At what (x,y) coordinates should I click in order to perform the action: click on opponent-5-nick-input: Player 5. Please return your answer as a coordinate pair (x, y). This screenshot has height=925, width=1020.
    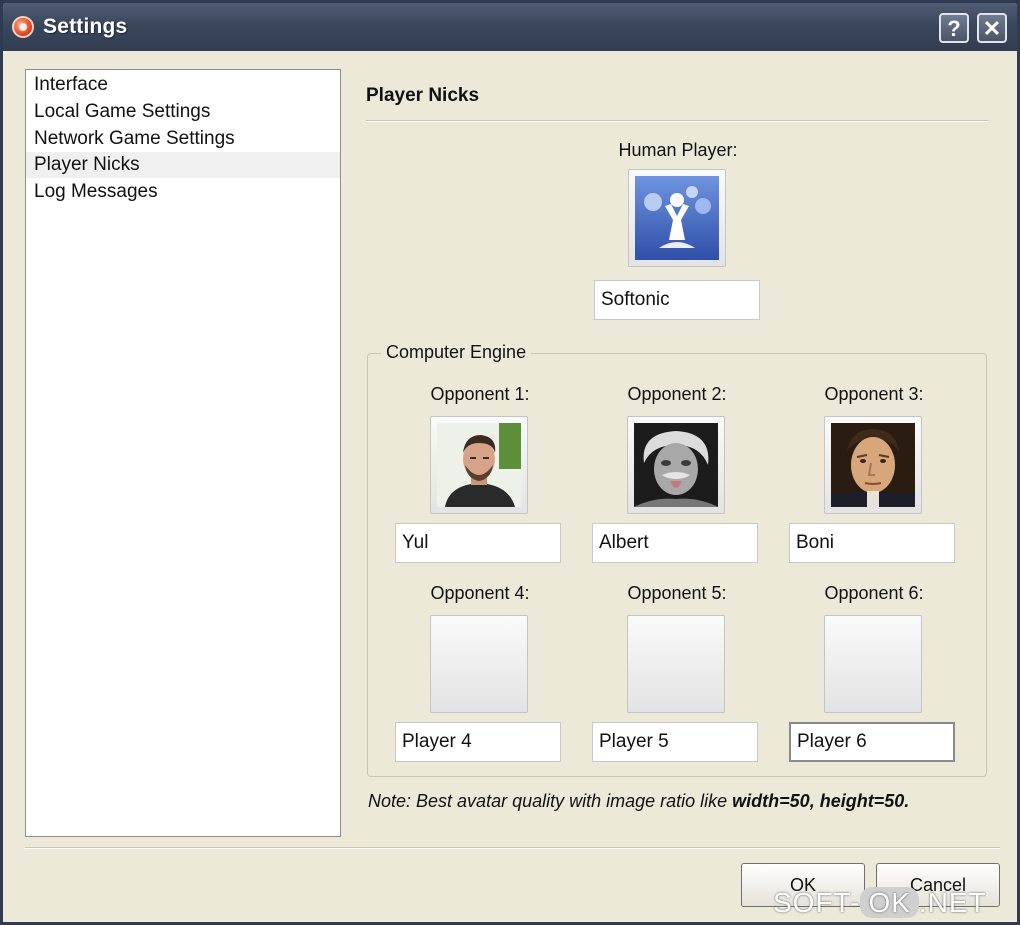
    Looking at the image, I should click on (675, 742).